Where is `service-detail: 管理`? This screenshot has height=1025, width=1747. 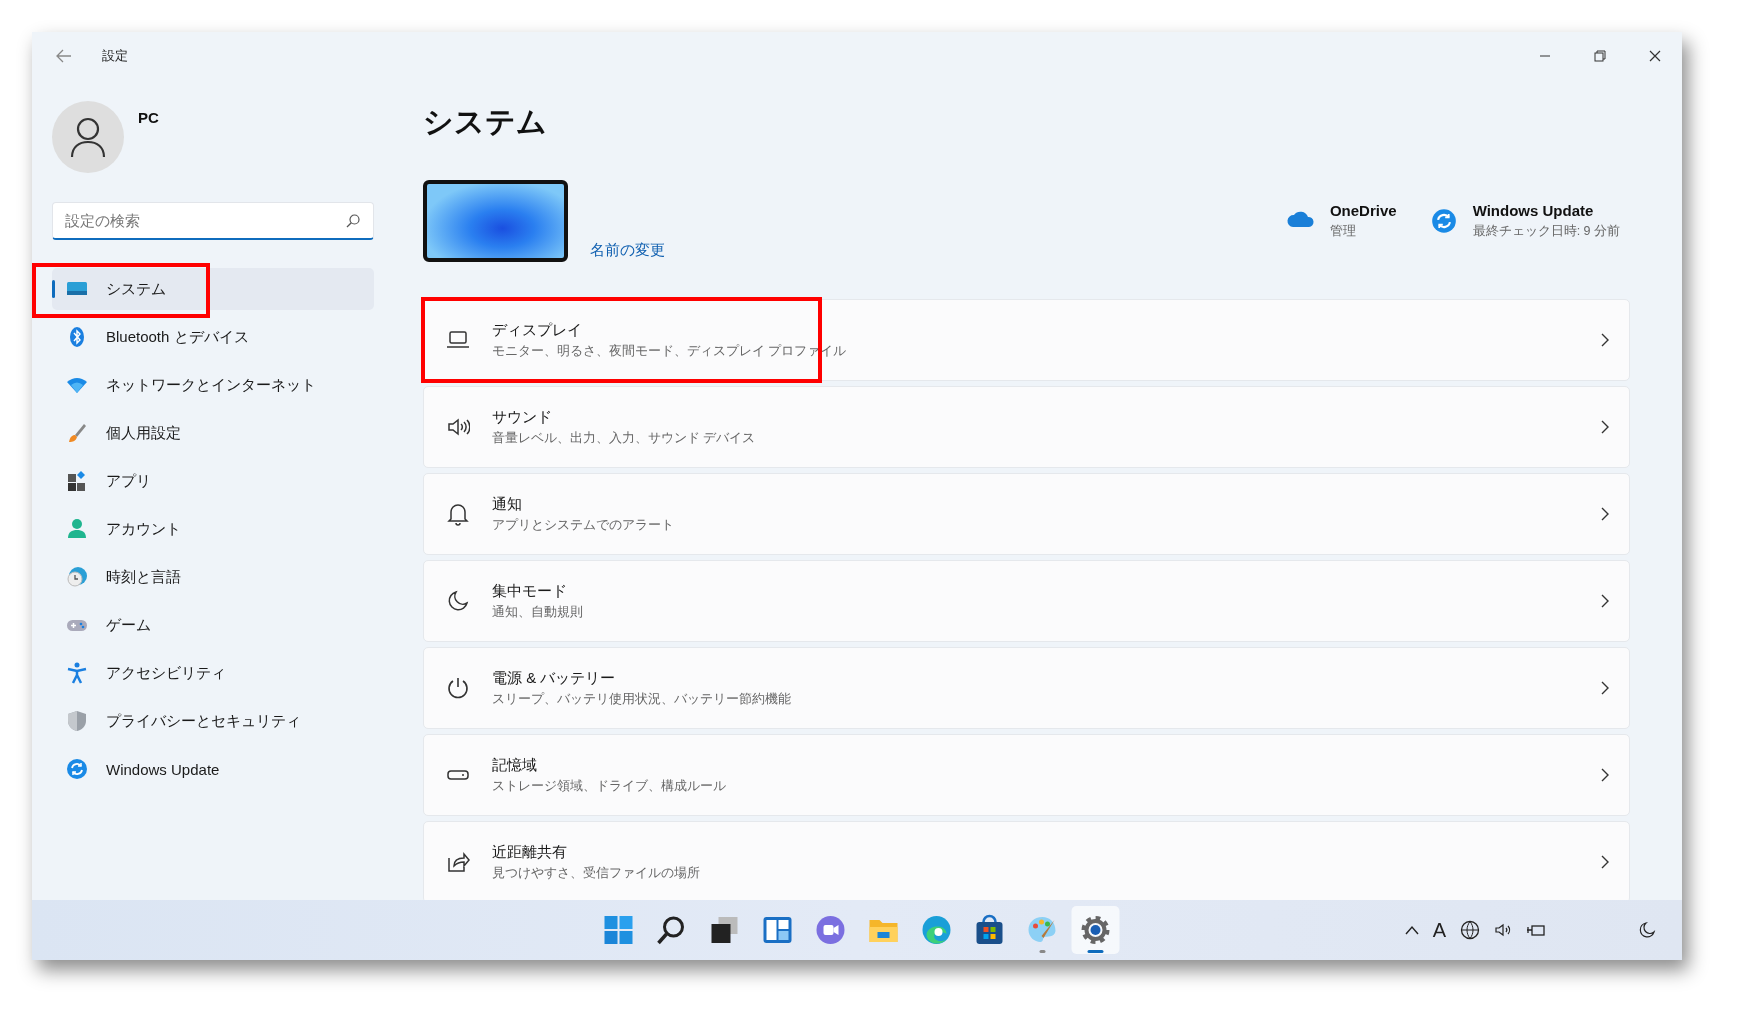 service-detail: 管理 is located at coordinates (1343, 231).